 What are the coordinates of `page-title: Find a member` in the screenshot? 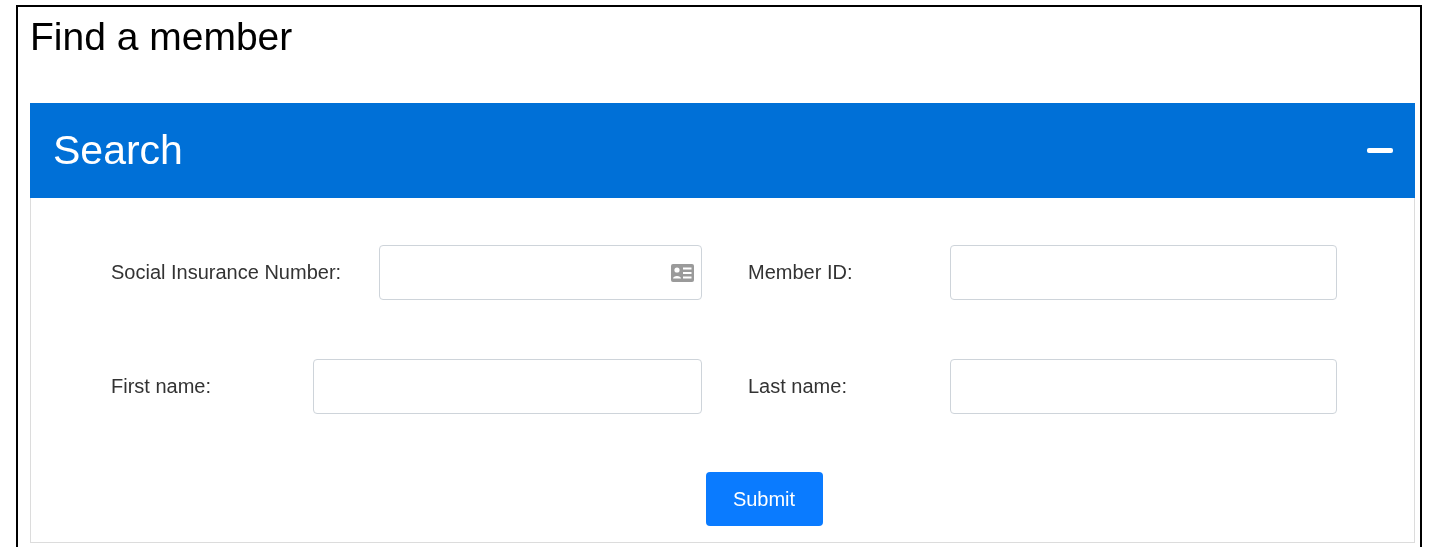 It's located at (161, 37).